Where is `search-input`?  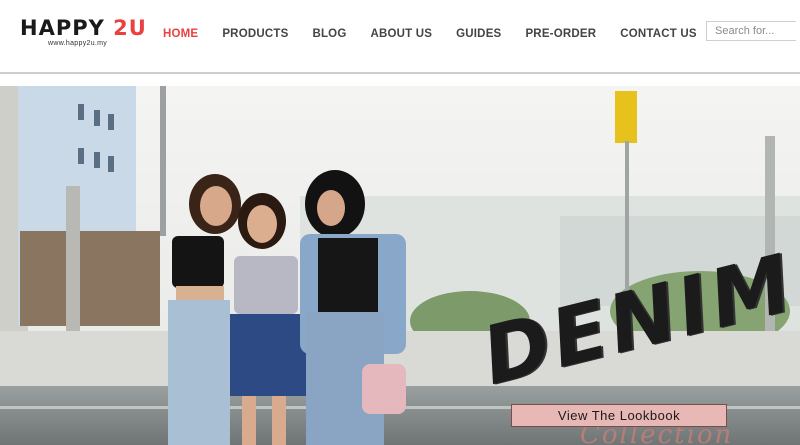 search-input is located at coordinates (751, 31).